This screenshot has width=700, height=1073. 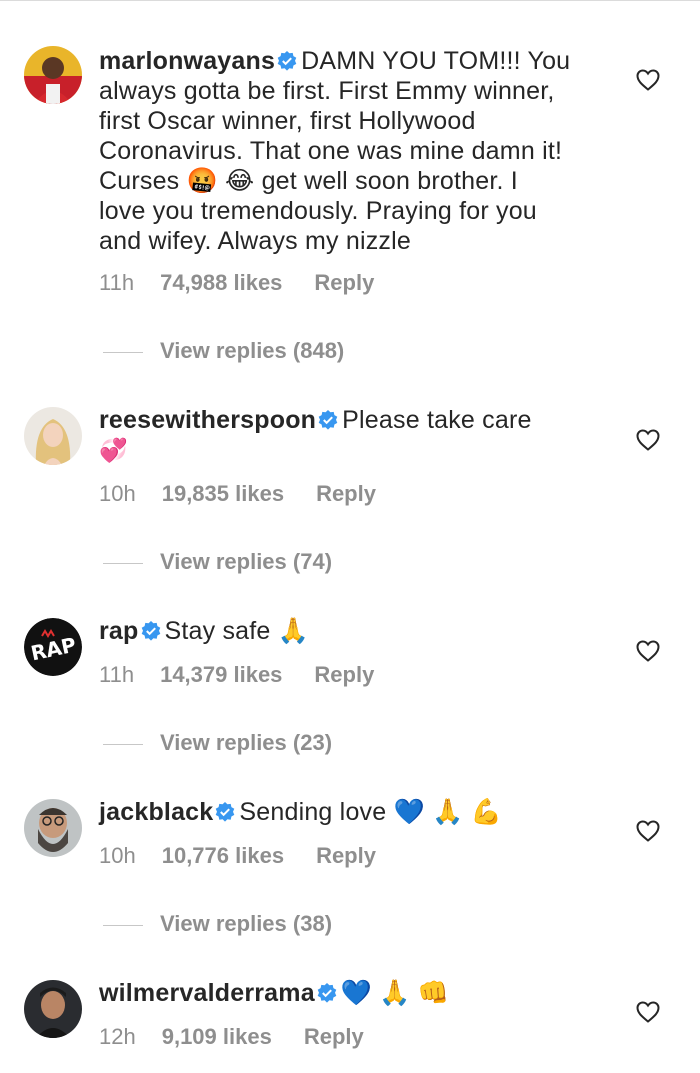 I want to click on view-replies-label: View replies (38), so click(x=246, y=923).